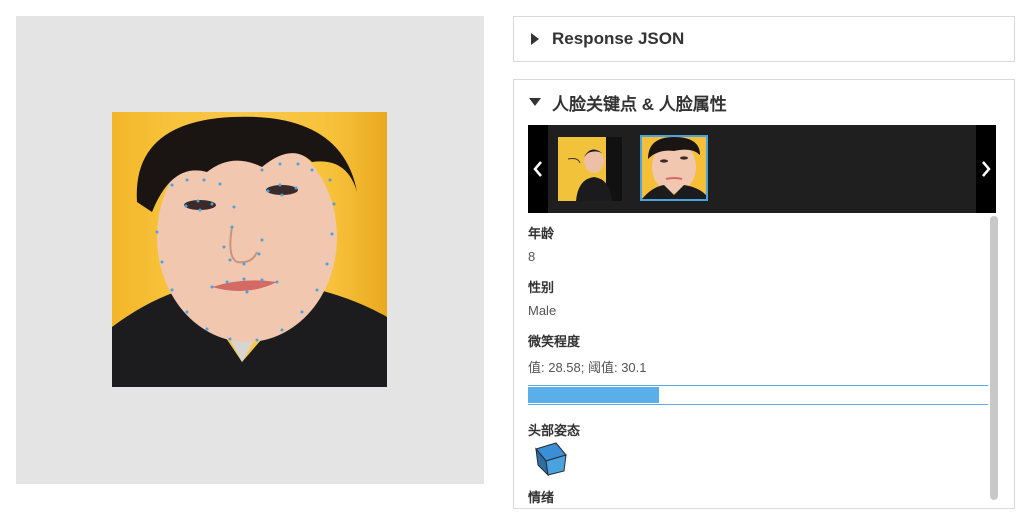 This screenshot has width=1033, height=513. I want to click on emotion-label: 情绪, so click(541, 497).